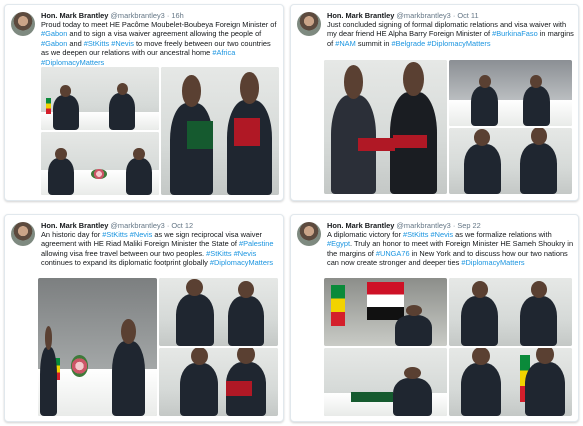 This screenshot has height=426, width=583. Describe the element at coordinates (466, 15) in the screenshot. I see `tweet-time: · Oct 11` at that location.